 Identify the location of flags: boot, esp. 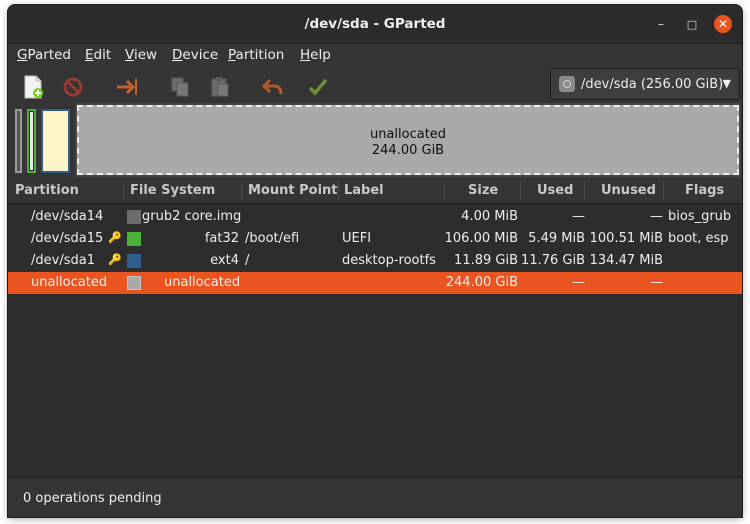
(698, 238).